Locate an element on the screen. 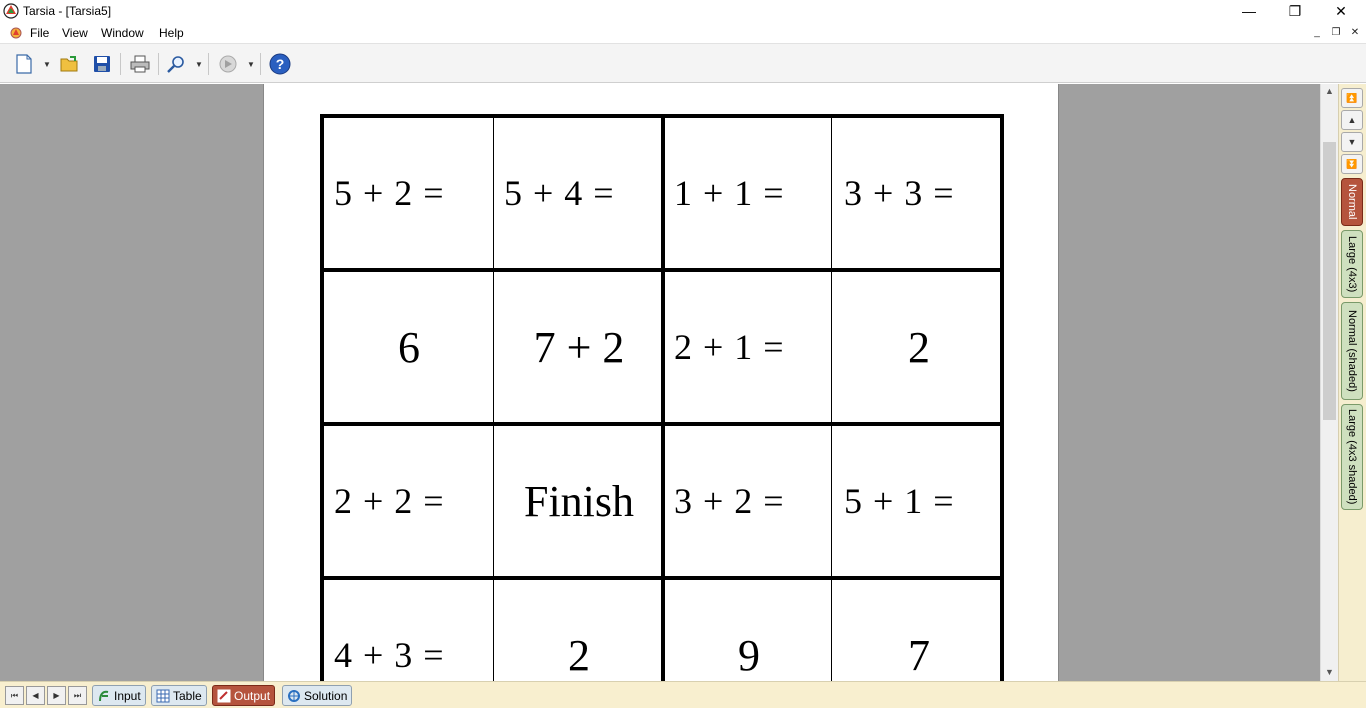  previous-tab-button: ◀ is located at coordinates (35, 695).